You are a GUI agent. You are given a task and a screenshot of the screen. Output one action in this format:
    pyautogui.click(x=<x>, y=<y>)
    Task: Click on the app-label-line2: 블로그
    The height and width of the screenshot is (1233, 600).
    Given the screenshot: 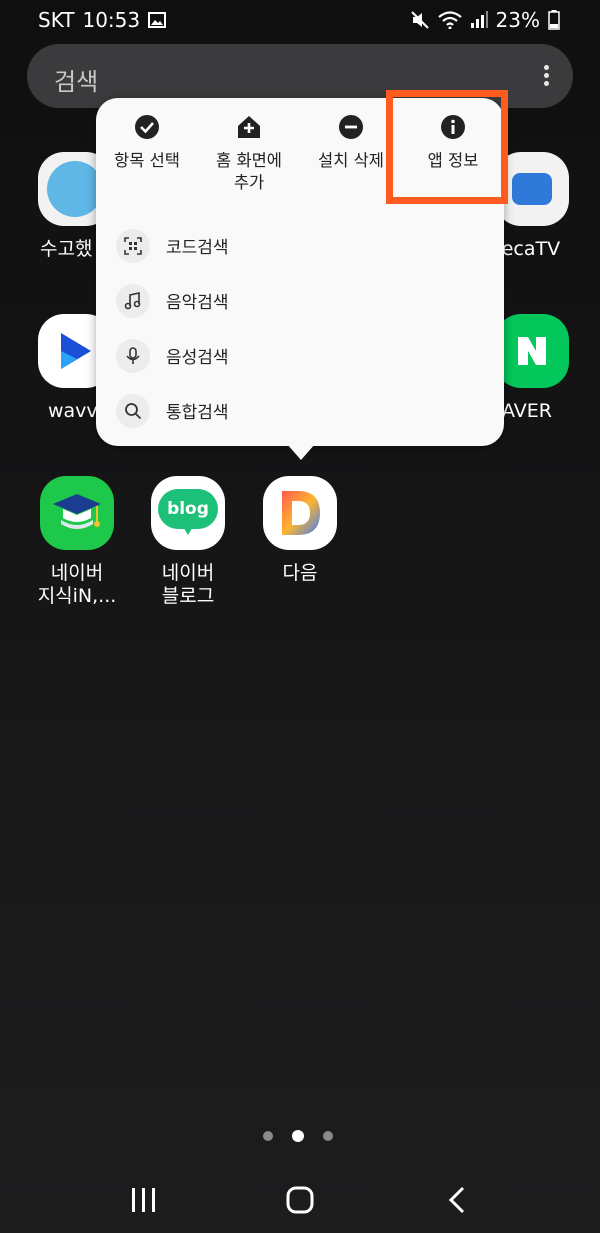 What is the action you would take?
    pyautogui.click(x=188, y=596)
    